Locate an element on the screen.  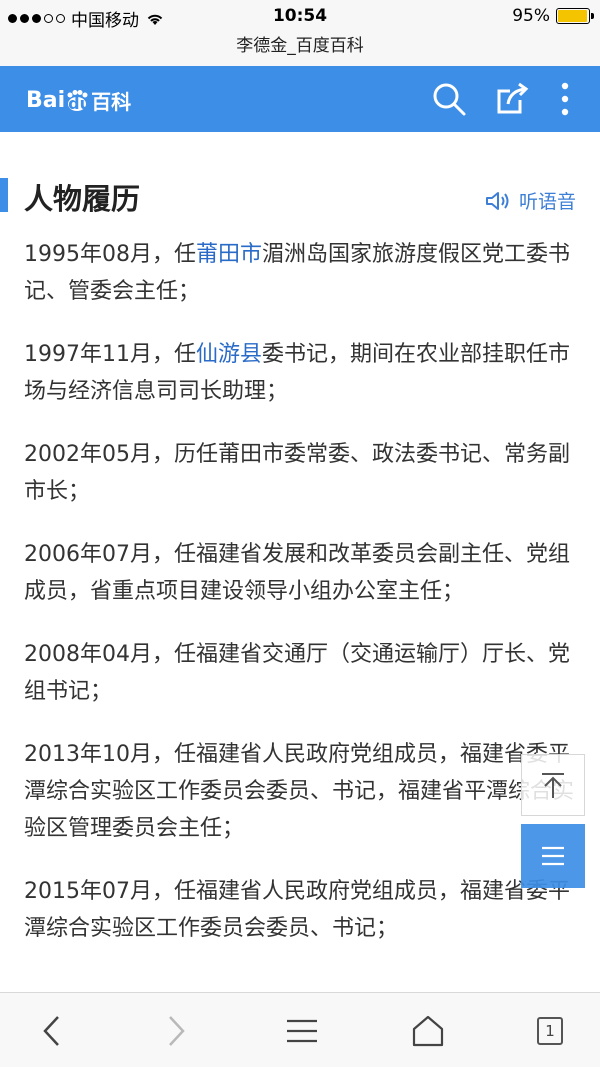
forward-button is located at coordinates (176, 1031).